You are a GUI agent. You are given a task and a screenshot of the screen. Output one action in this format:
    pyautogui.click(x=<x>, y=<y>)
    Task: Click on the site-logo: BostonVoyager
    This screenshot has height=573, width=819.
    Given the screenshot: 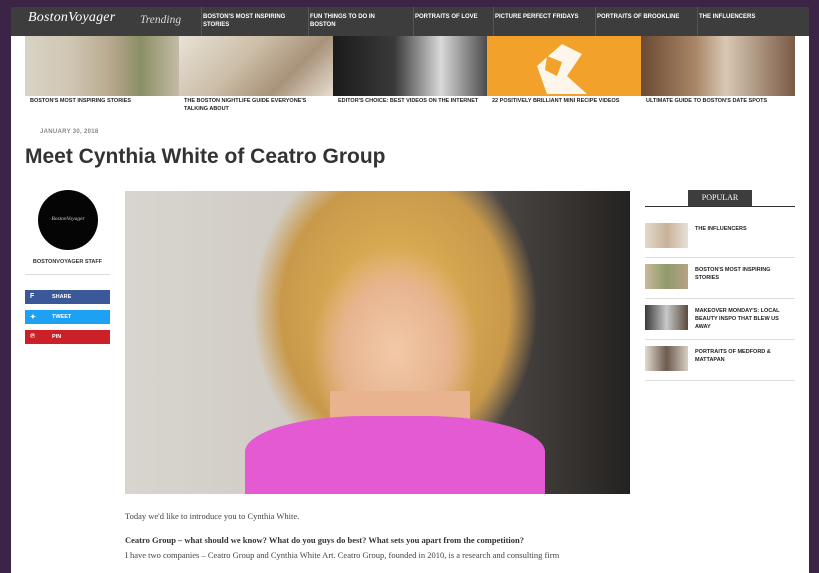 What is the action you would take?
    pyautogui.click(x=71, y=18)
    